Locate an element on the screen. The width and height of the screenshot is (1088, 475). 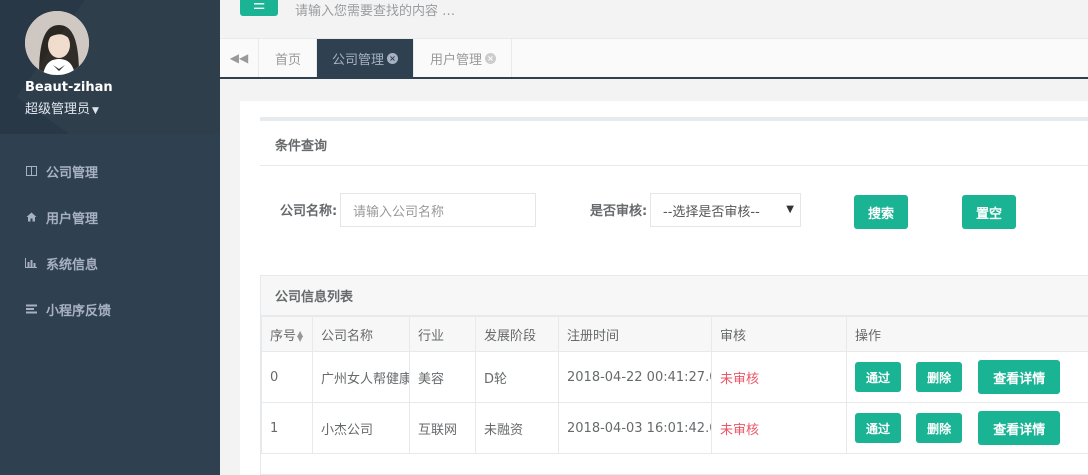
column-header-label: 序号 is located at coordinates (283, 336).